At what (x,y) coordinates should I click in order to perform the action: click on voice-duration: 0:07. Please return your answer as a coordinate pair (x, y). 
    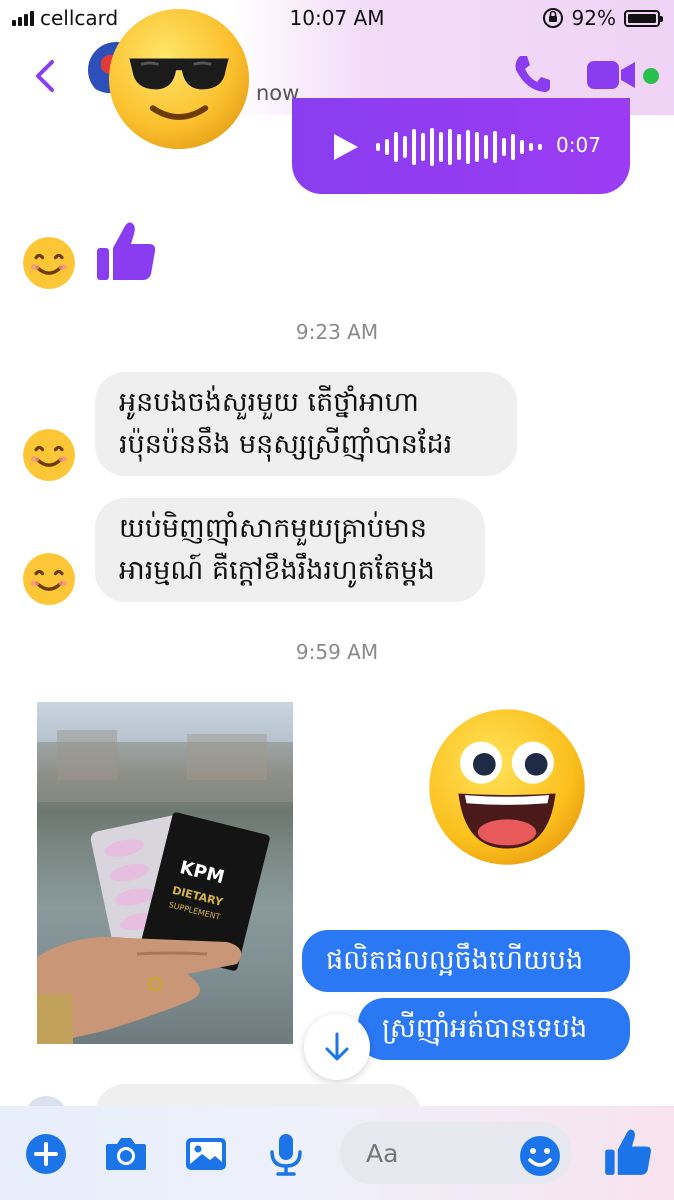
    Looking at the image, I should click on (578, 145).